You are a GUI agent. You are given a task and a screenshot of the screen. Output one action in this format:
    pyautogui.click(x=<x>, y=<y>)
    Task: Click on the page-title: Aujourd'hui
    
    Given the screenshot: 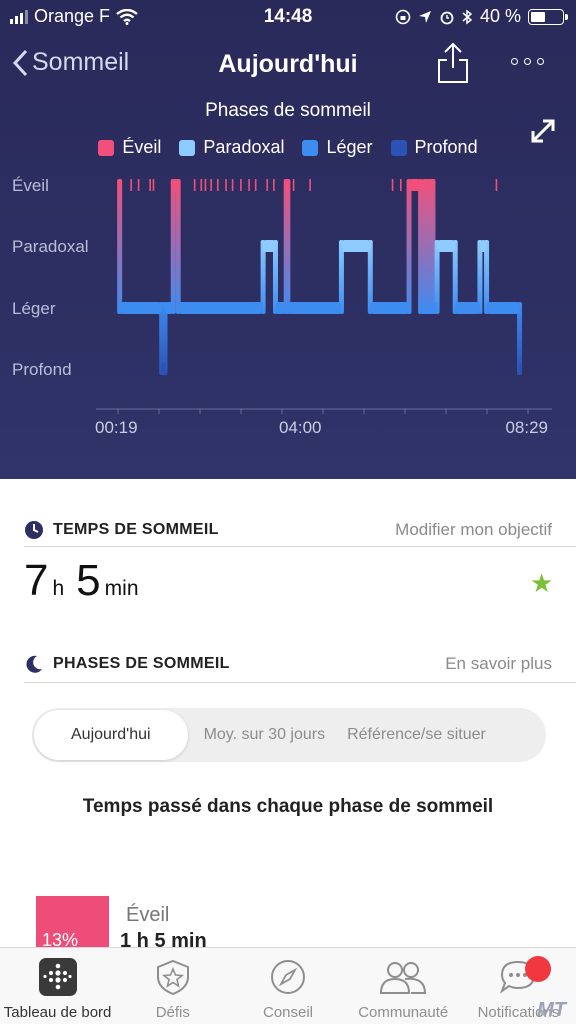 What is the action you would take?
    pyautogui.click(x=288, y=64)
    